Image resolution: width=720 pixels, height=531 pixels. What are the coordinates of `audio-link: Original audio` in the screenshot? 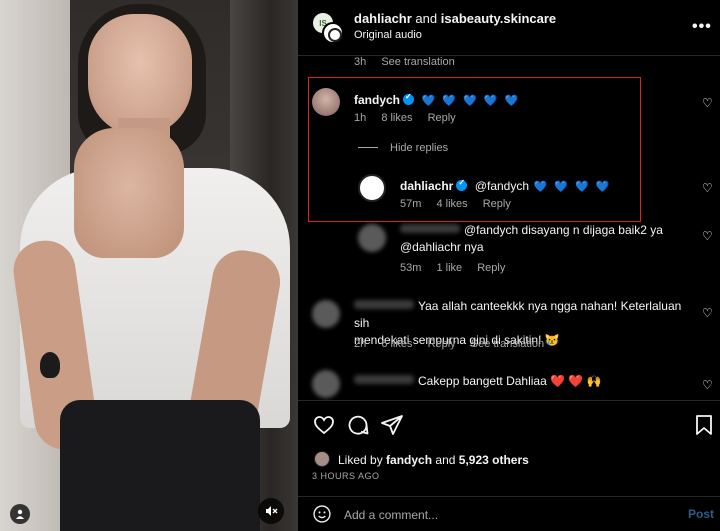 It's located at (388, 35).